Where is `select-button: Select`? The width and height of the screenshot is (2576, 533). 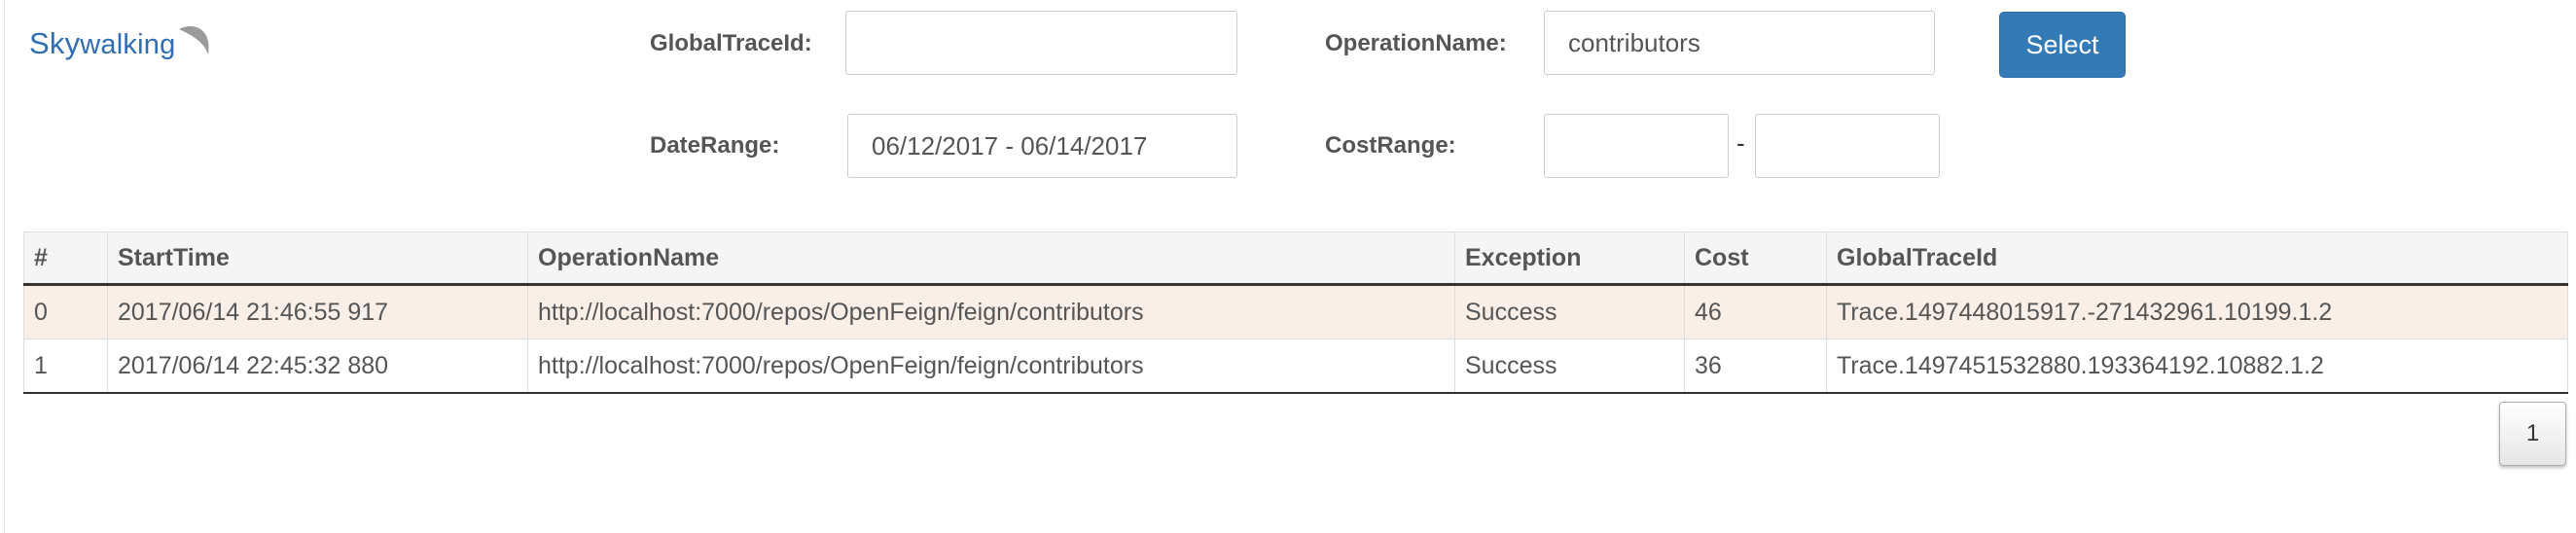 select-button: Select is located at coordinates (2062, 45).